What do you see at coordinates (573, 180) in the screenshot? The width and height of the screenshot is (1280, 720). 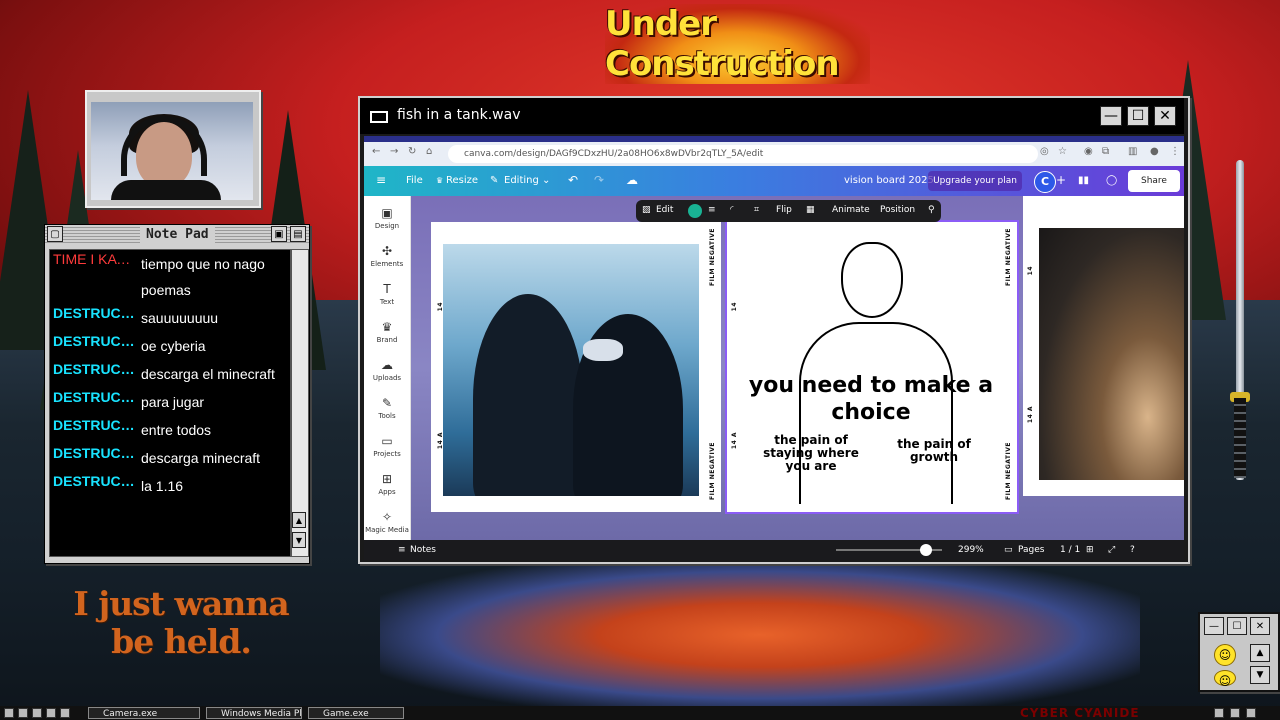 I see `undo-icon: ↶` at bounding box center [573, 180].